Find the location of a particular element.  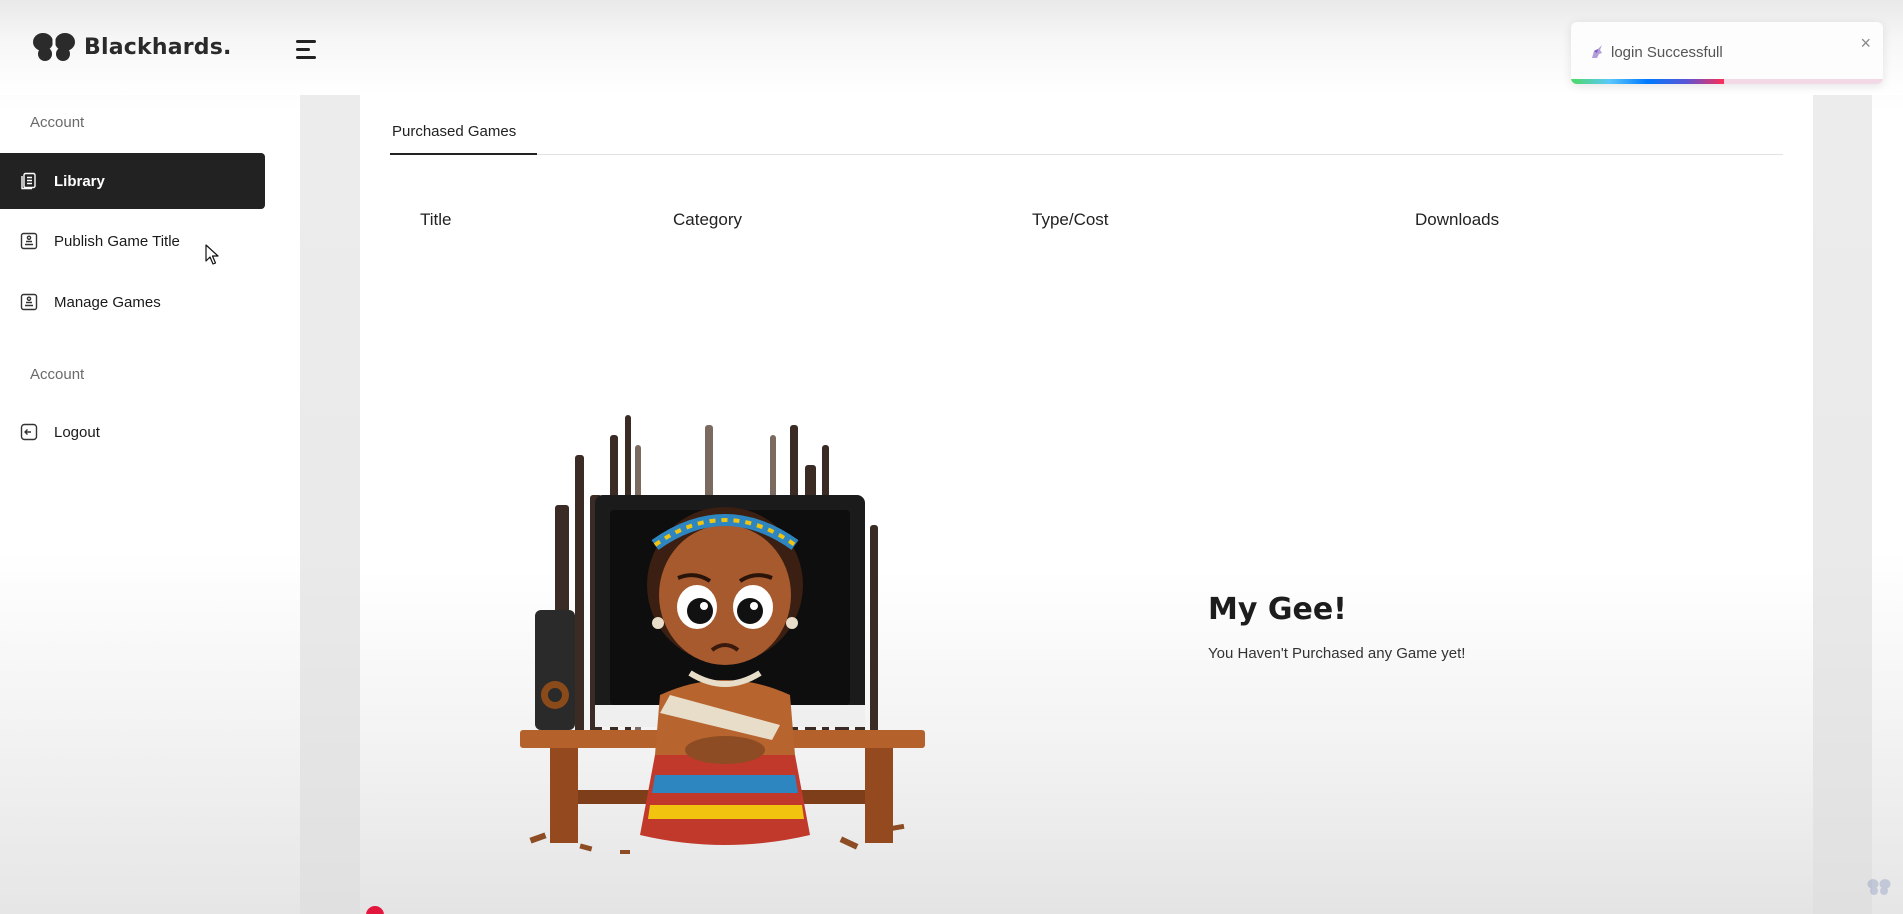

column-header-title: Title is located at coordinates (436, 219).